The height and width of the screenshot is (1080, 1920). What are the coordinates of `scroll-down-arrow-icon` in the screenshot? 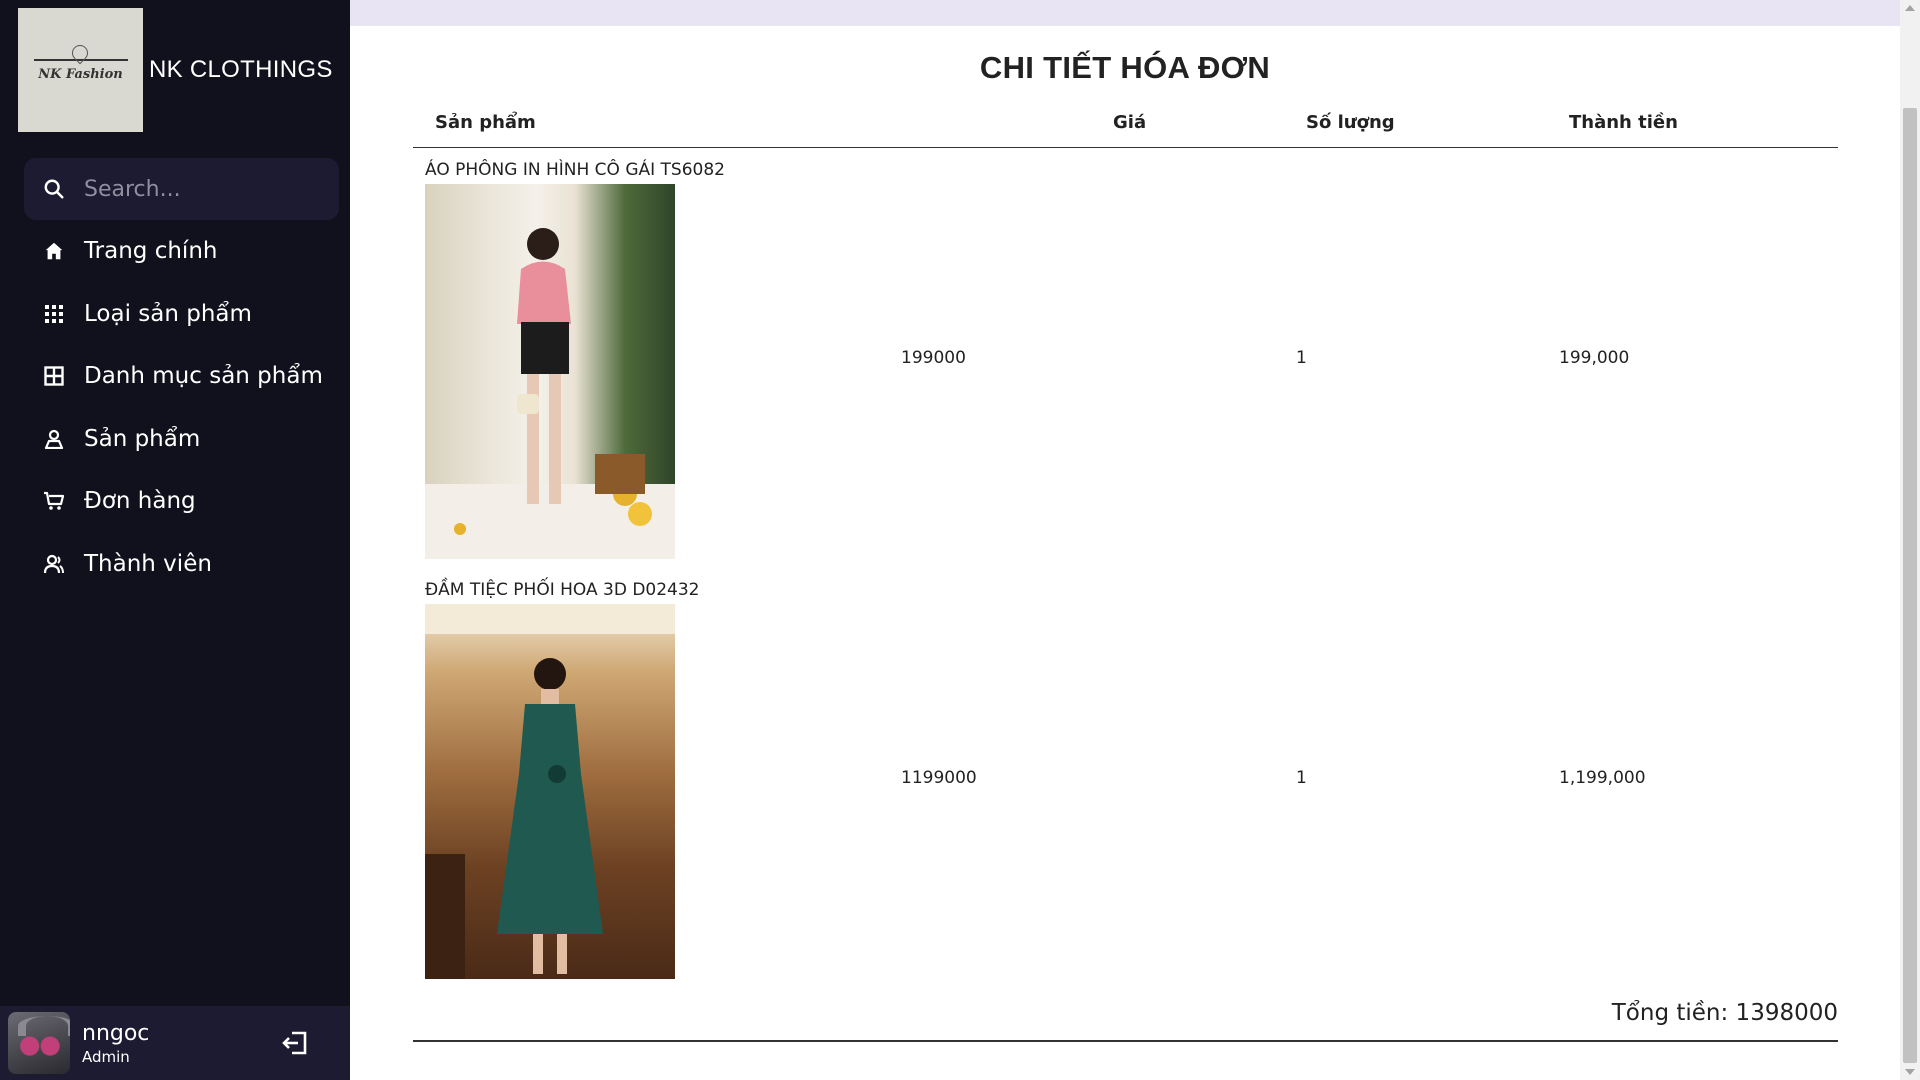 It's located at (1910, 1072).